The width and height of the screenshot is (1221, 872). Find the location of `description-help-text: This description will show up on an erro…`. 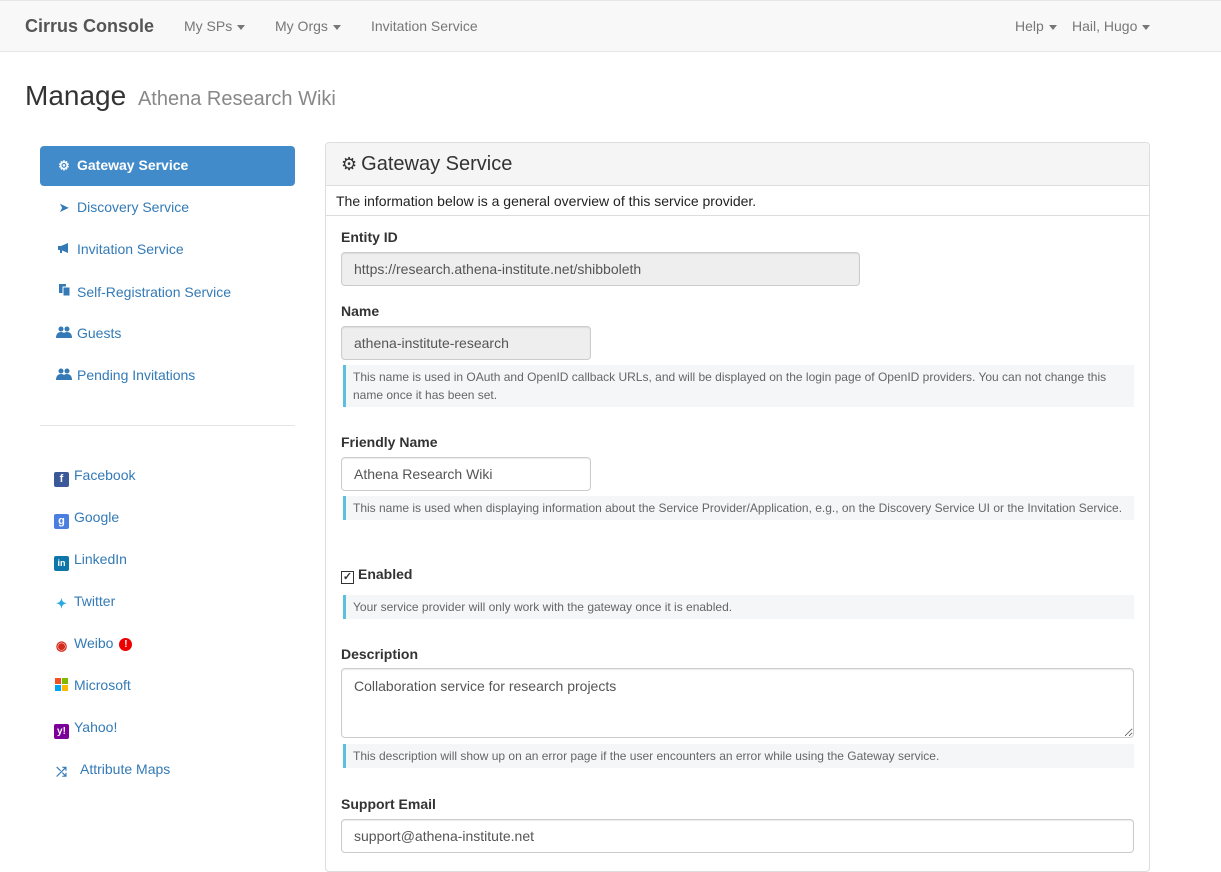

description-help-text: This description will show up on an erro… is located at coordinates (738, 756).